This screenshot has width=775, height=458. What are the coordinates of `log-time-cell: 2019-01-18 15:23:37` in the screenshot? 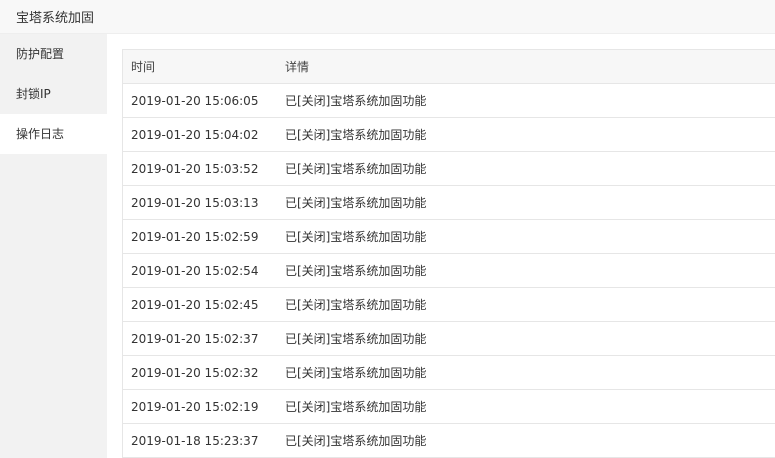 It's located at (195, 440).